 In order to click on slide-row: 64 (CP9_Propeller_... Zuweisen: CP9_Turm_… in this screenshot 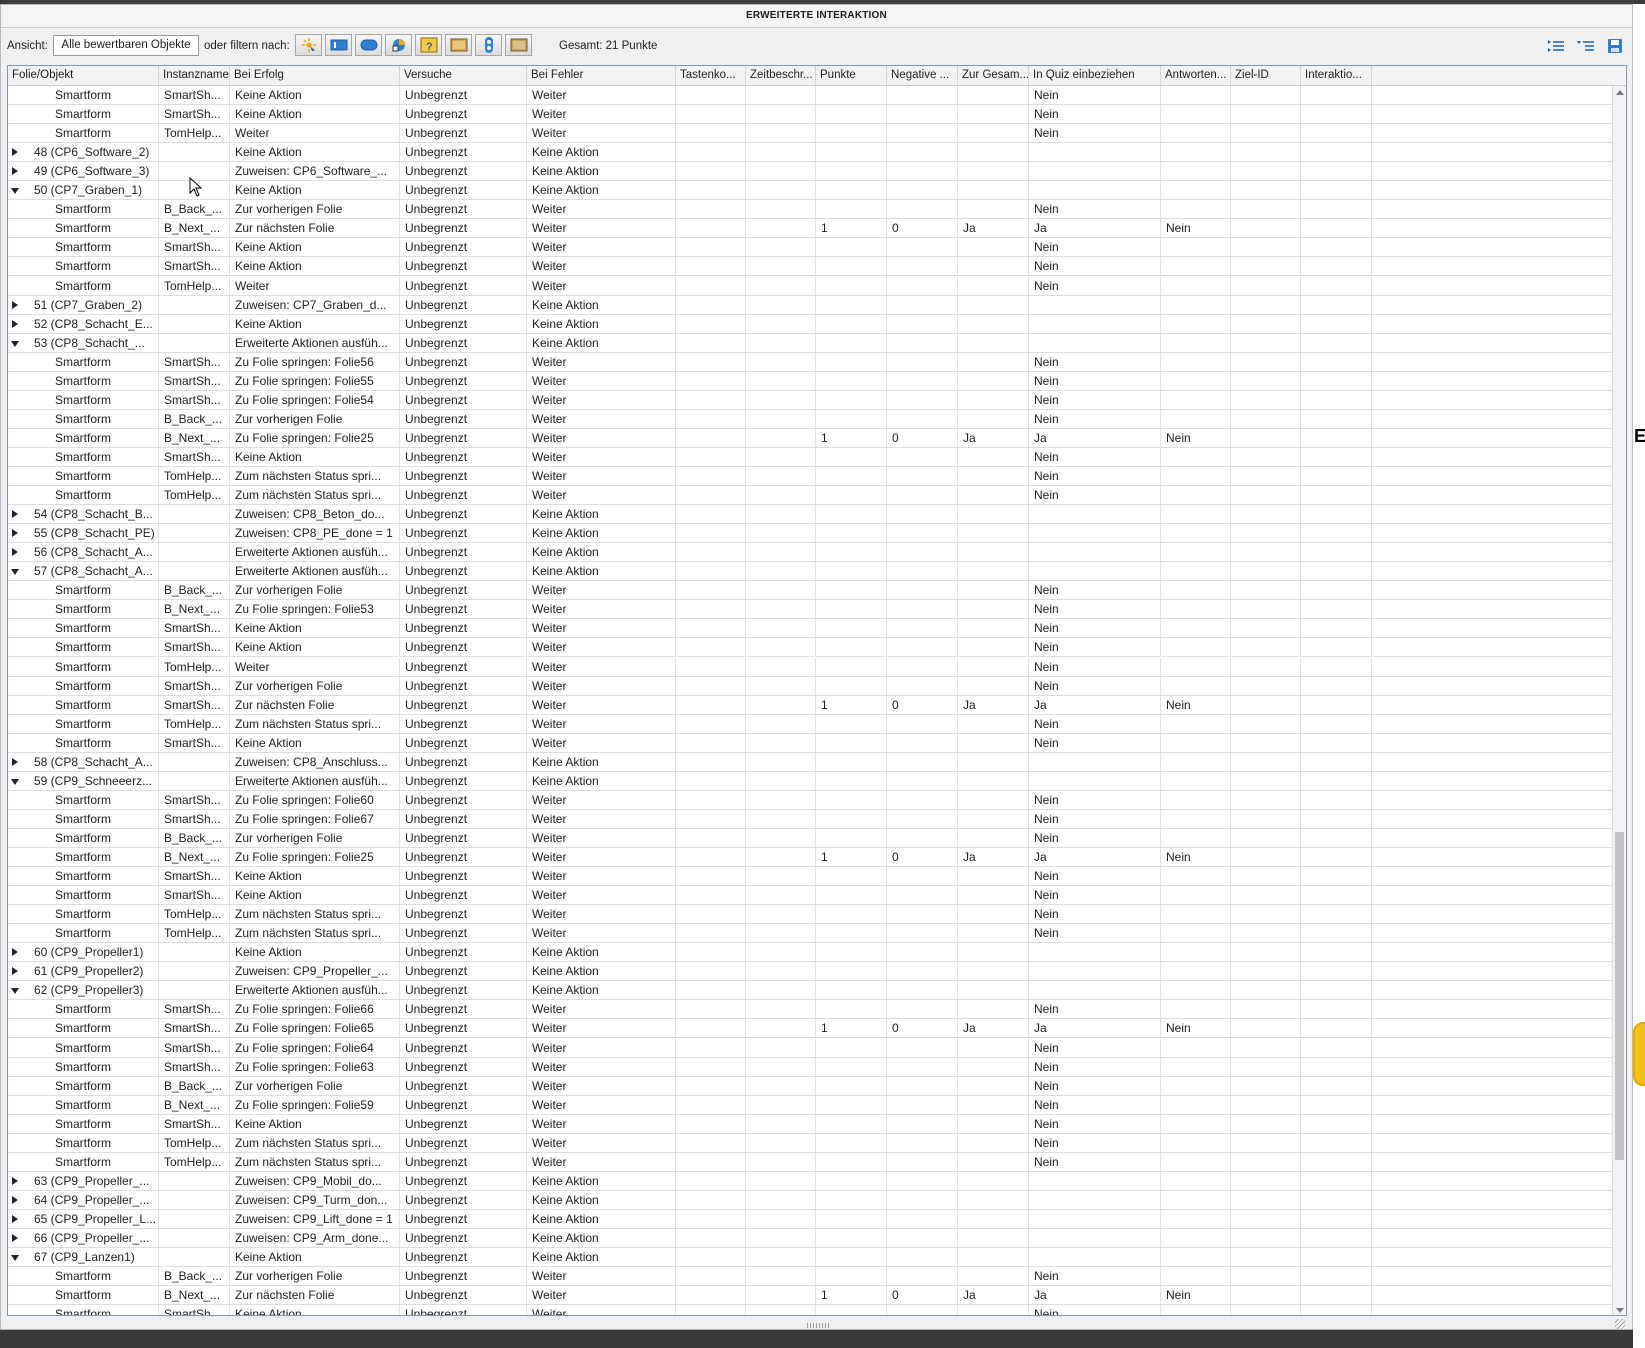, I will do `click(810, 1200)`.